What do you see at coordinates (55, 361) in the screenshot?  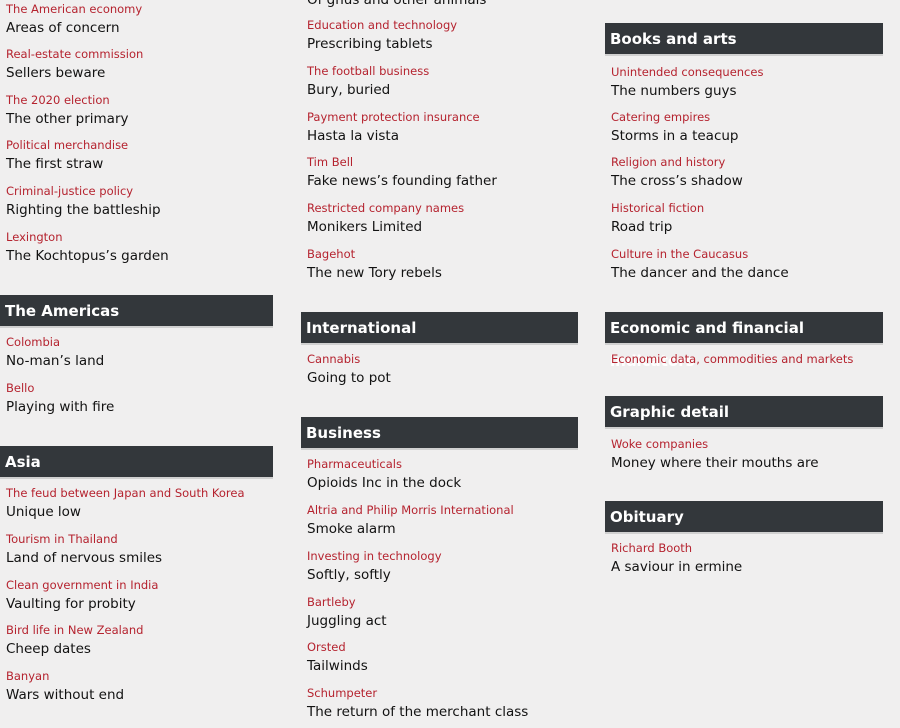 I see `article-title-link: No-man’s land` at bounding box center [55, 361].